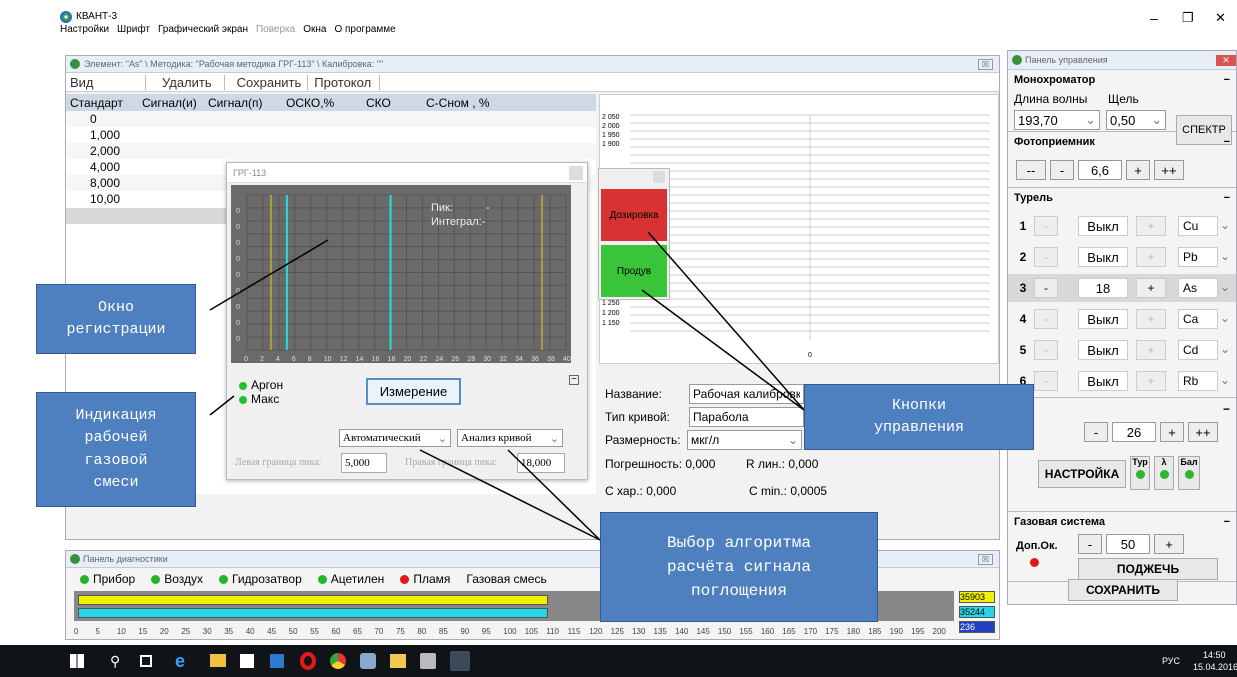  What do you see at coordinates (308, 661) in the screenshot?
I see `opera-icon` at bounding box center [308, 661].